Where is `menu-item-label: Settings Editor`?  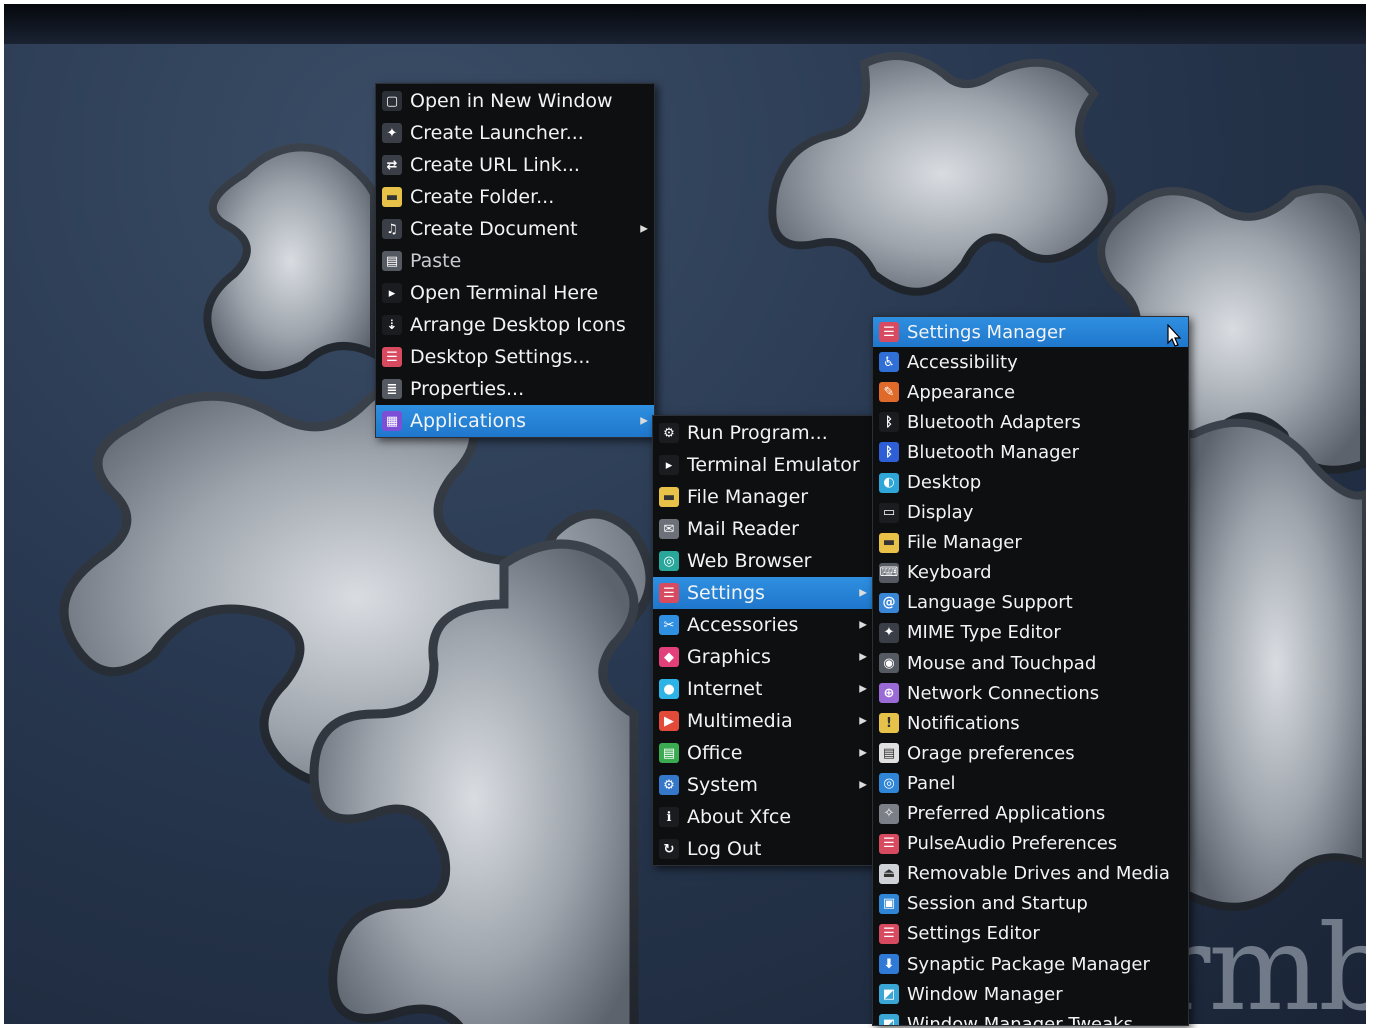 menu-item-label: Settings Editor is located at coordinates (973, 934).